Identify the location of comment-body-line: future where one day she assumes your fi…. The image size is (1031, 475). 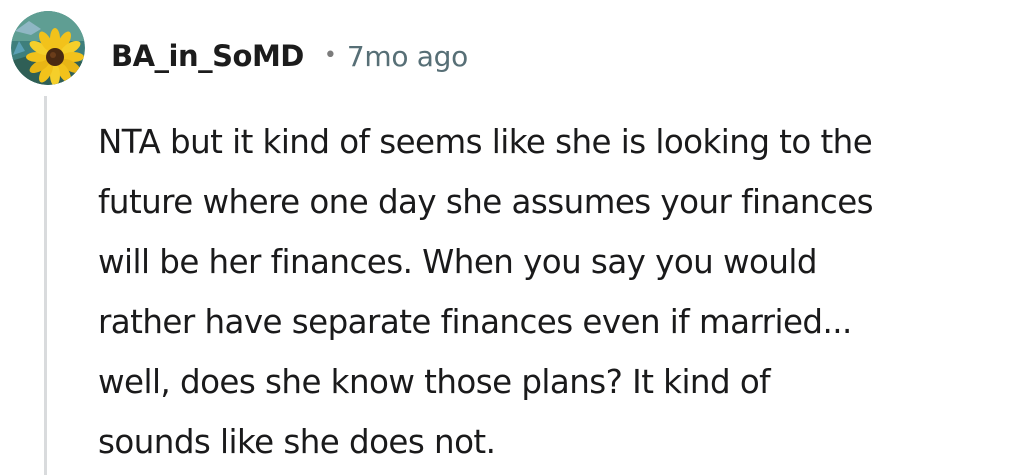
(486, 202).